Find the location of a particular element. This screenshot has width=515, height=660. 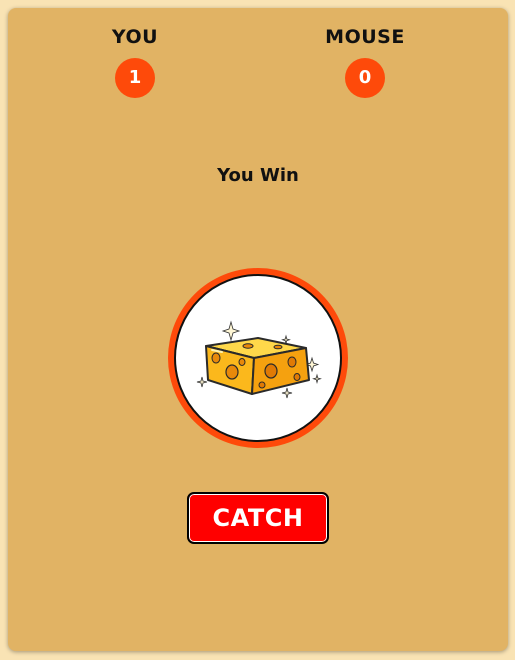

result-text: You Win is located at coordinates (258, 175).